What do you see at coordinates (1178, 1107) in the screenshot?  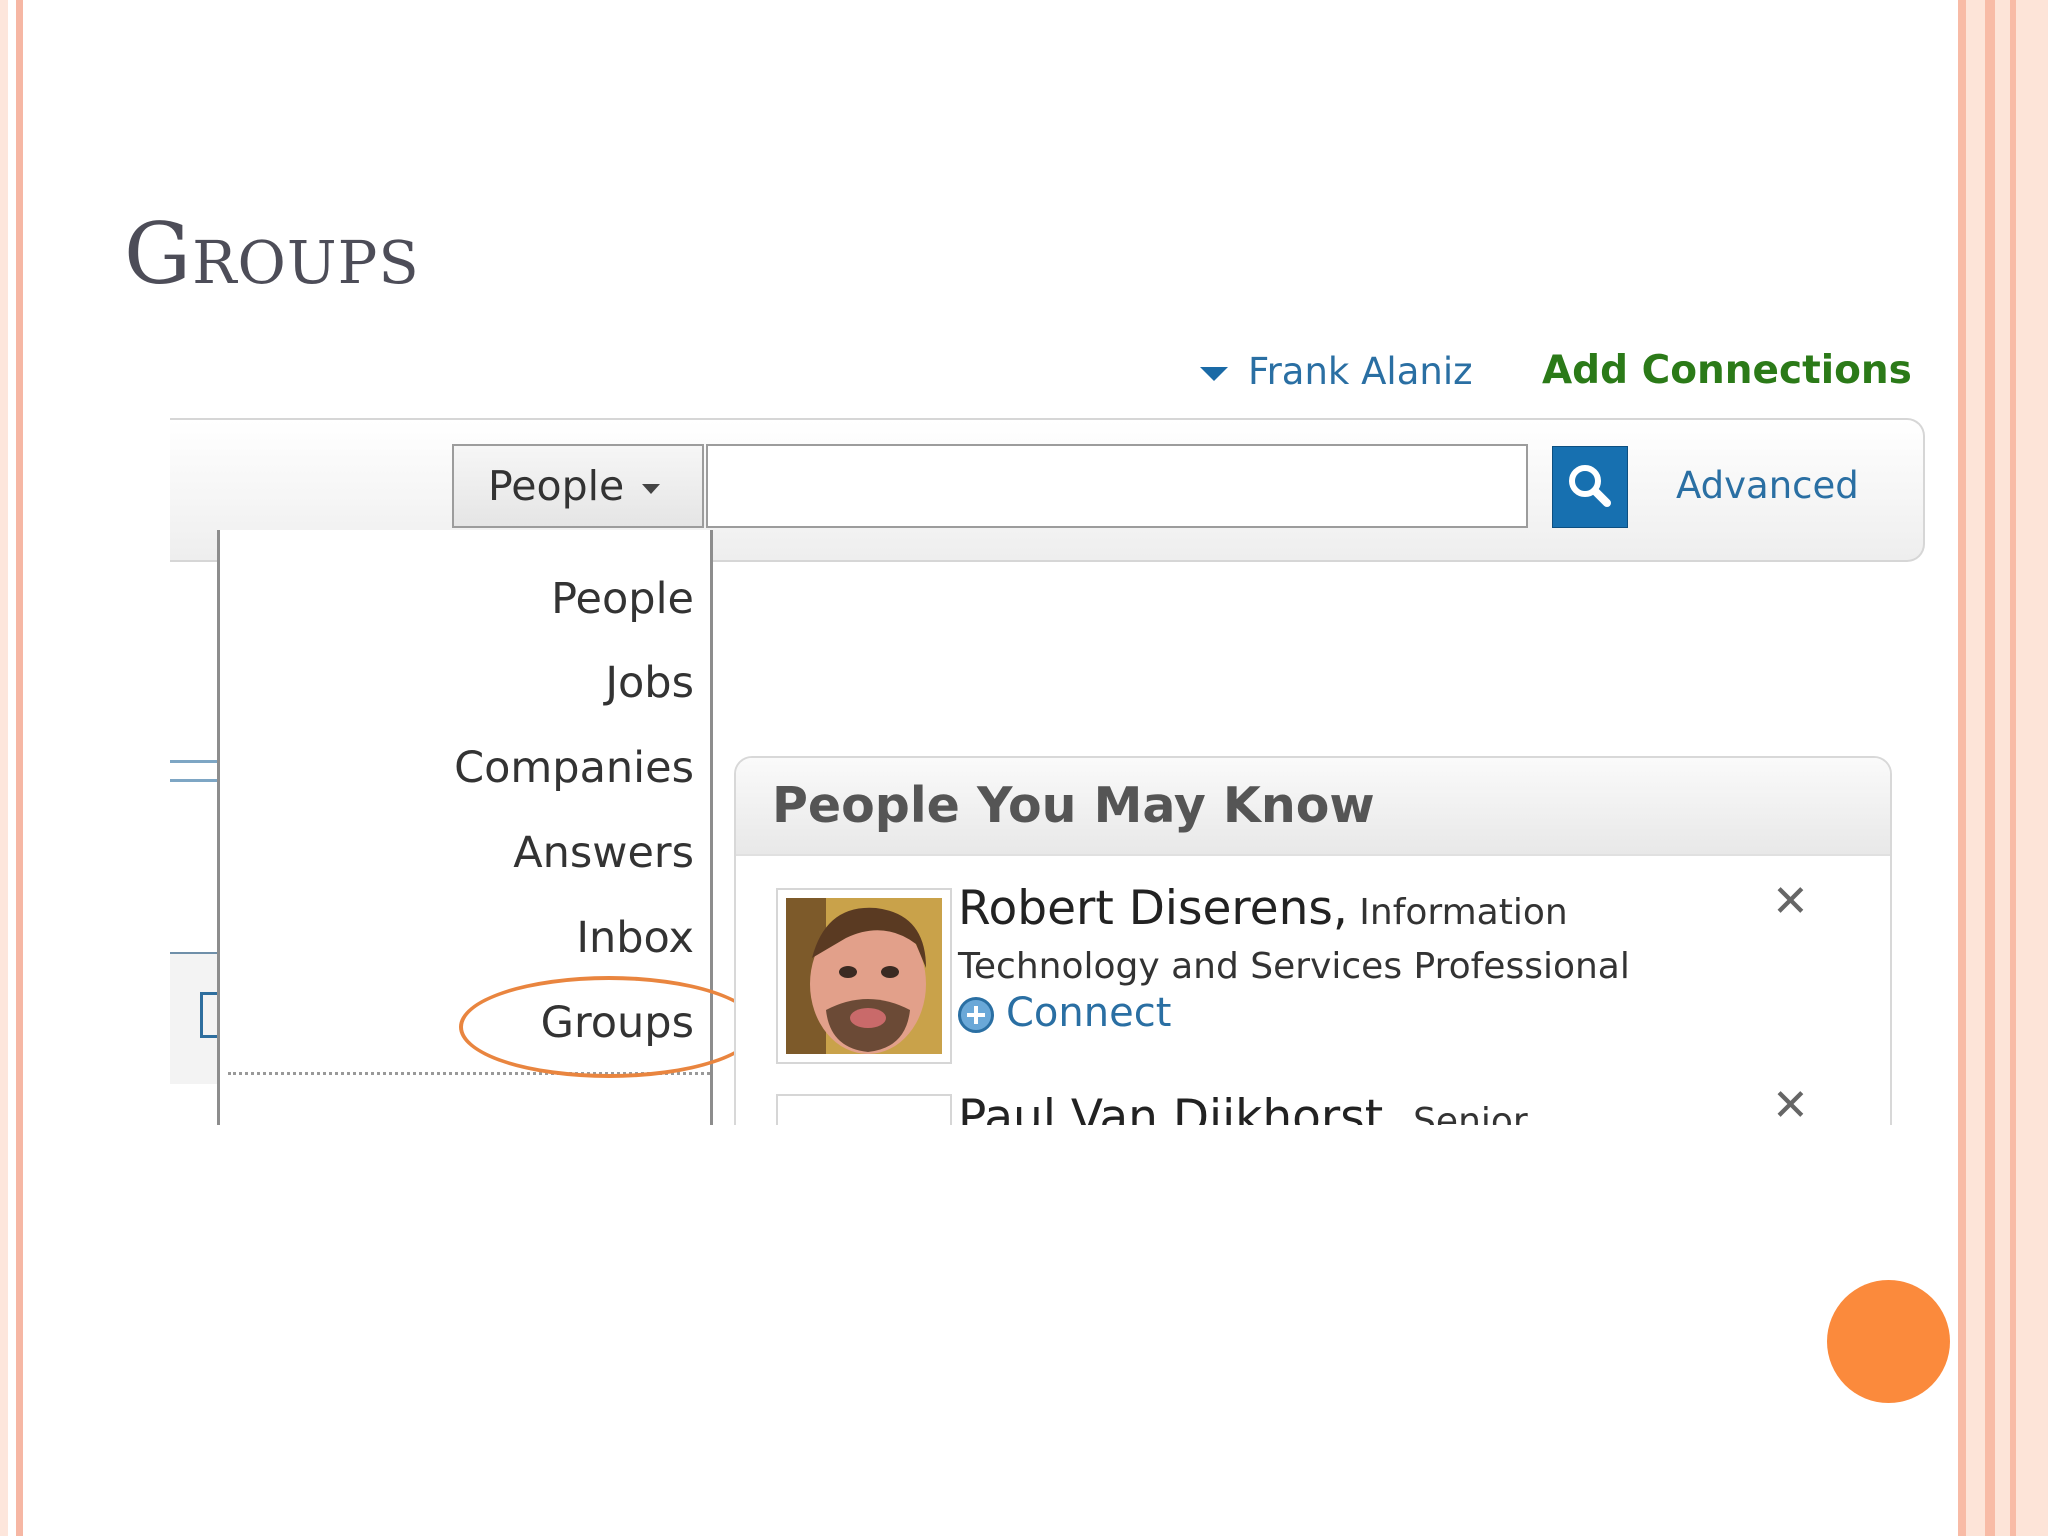 I see `person-name: Paul Van Dijkhorst,` at bounding box center [1178, 1107].